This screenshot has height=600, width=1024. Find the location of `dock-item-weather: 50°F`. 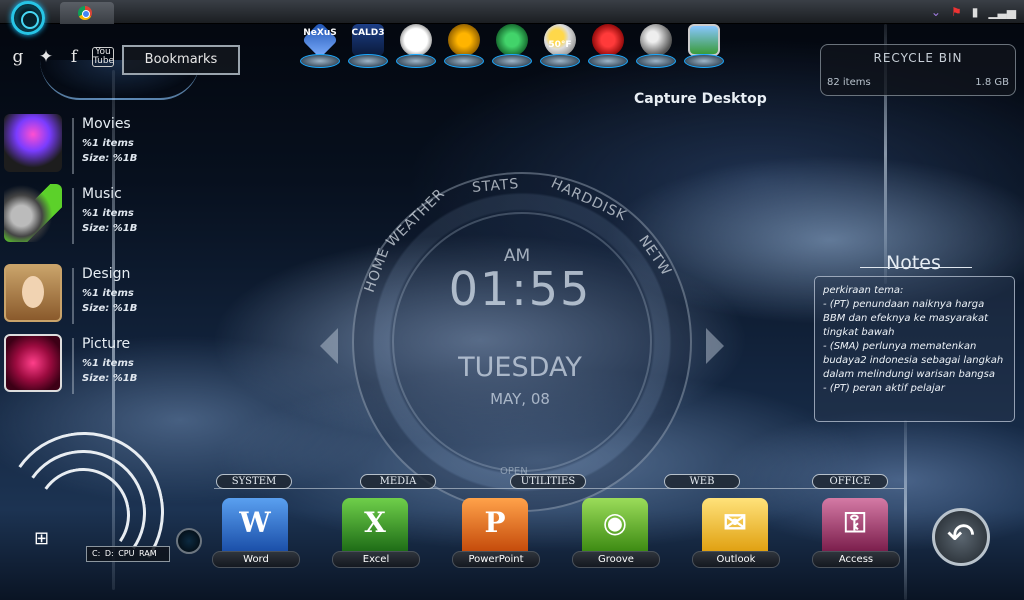

dock-item-weather: 50°F is located at coordinates (560, 47).